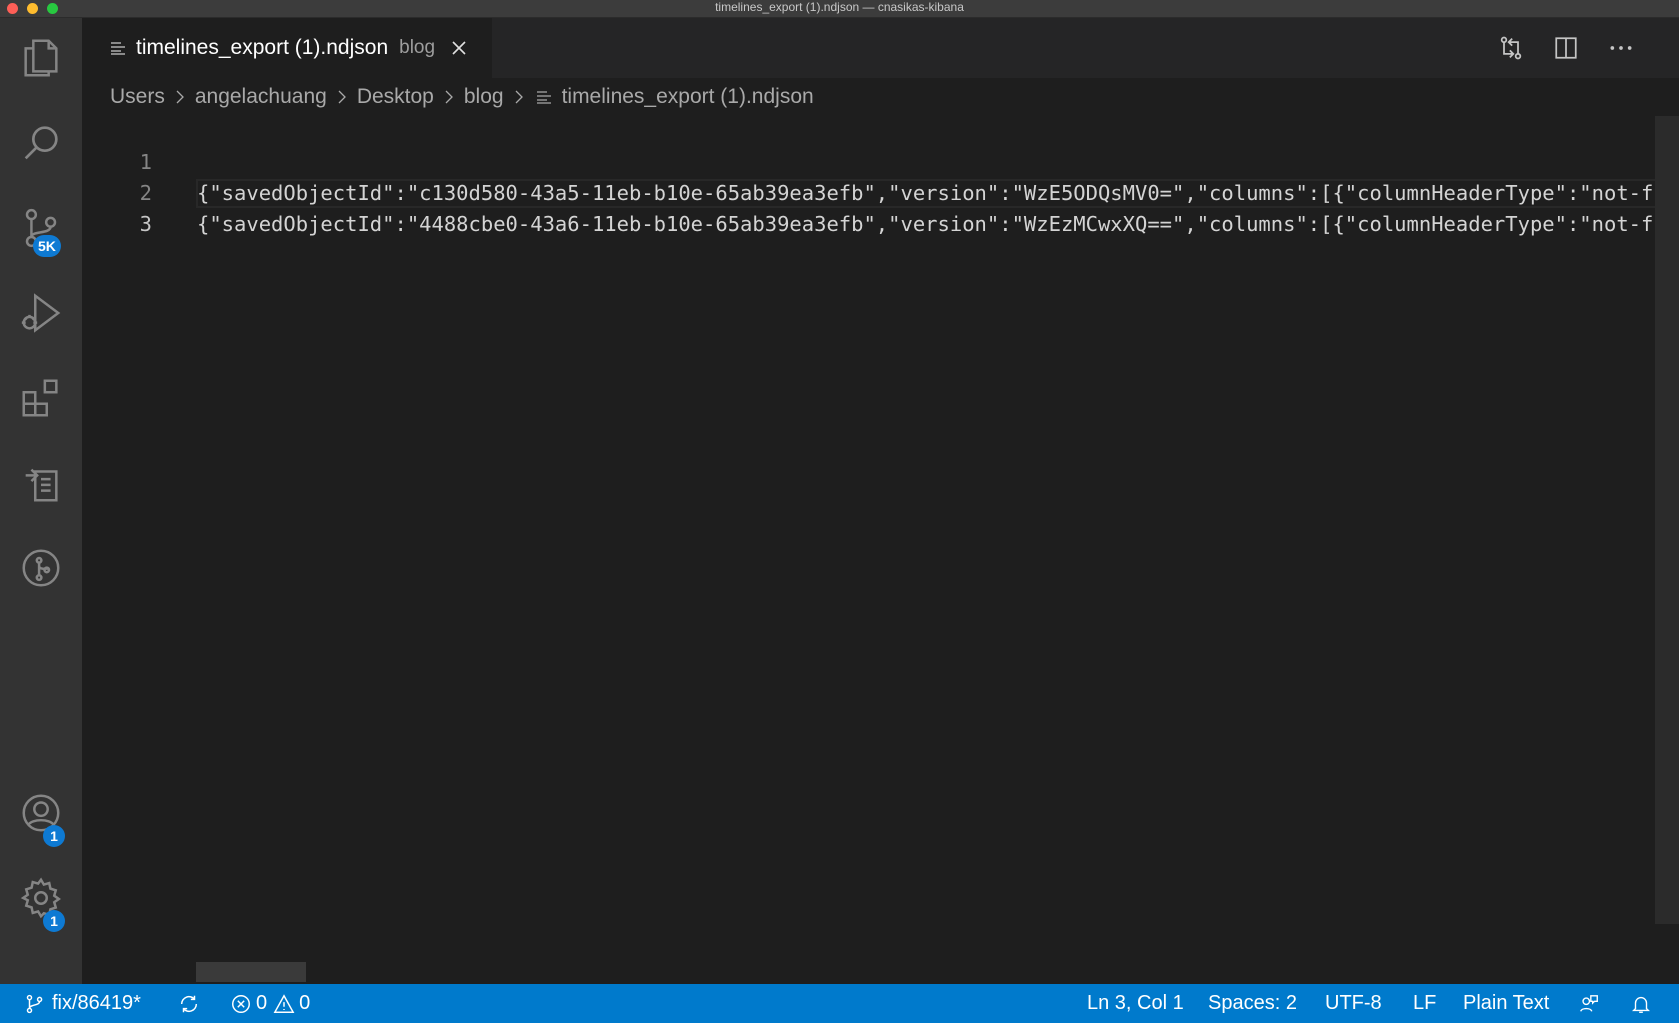  I want to click on indentation-status: Spaces: 2, so click(1252, 1003).